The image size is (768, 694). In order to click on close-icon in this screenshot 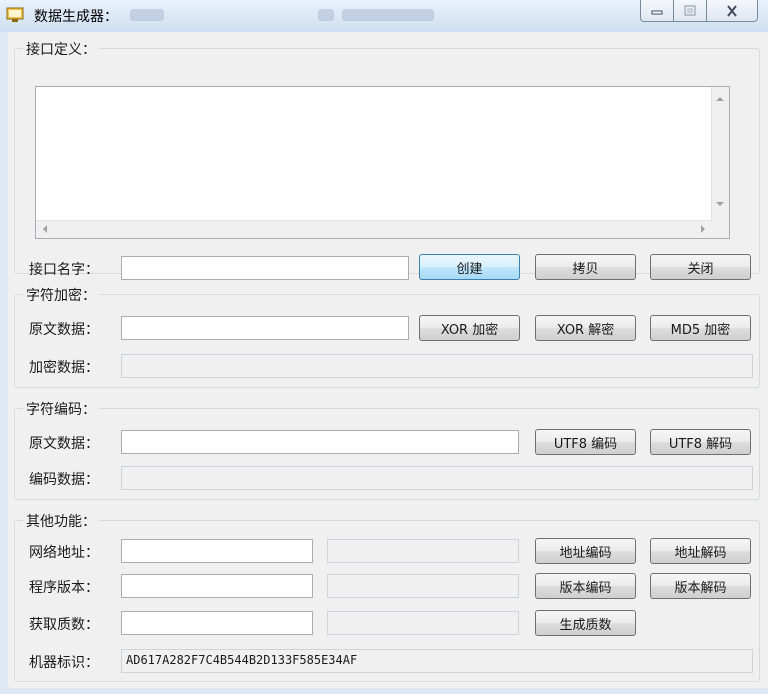, I will do `click(732, 10)`.